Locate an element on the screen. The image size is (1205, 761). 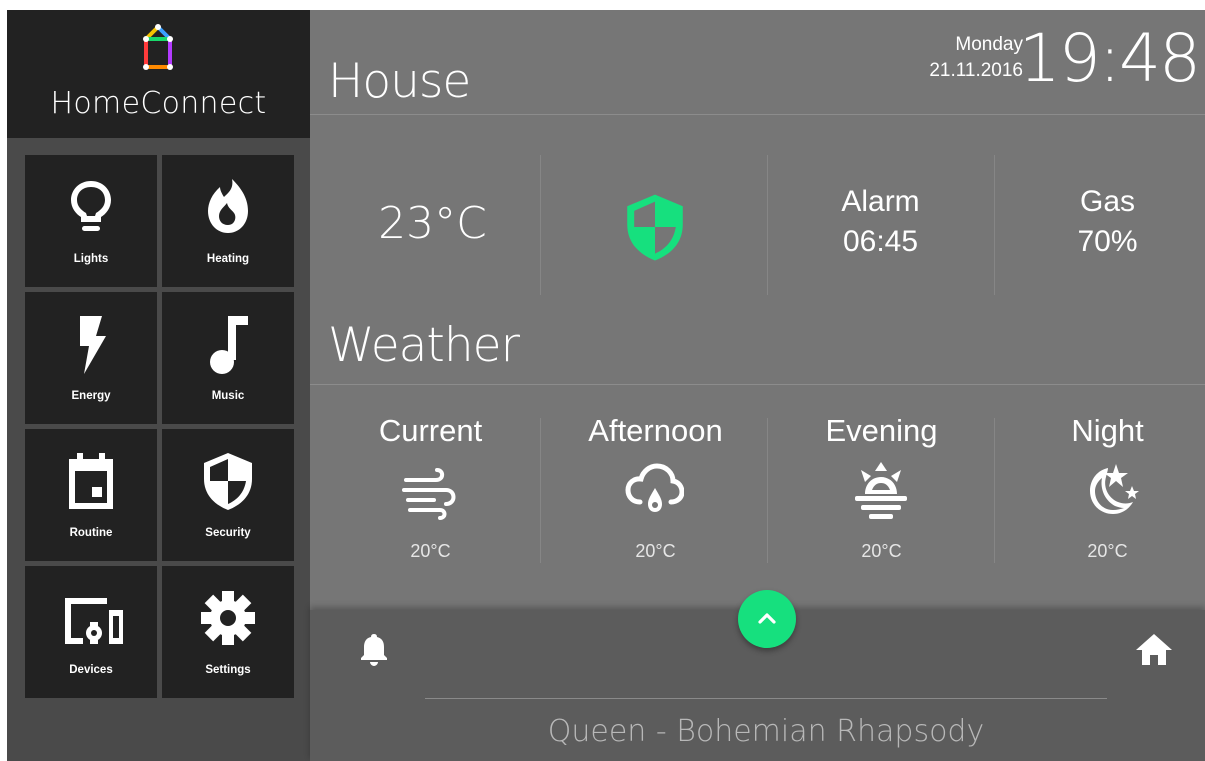
nav-tile-settings: Settings is located at coordinates (228, 632).